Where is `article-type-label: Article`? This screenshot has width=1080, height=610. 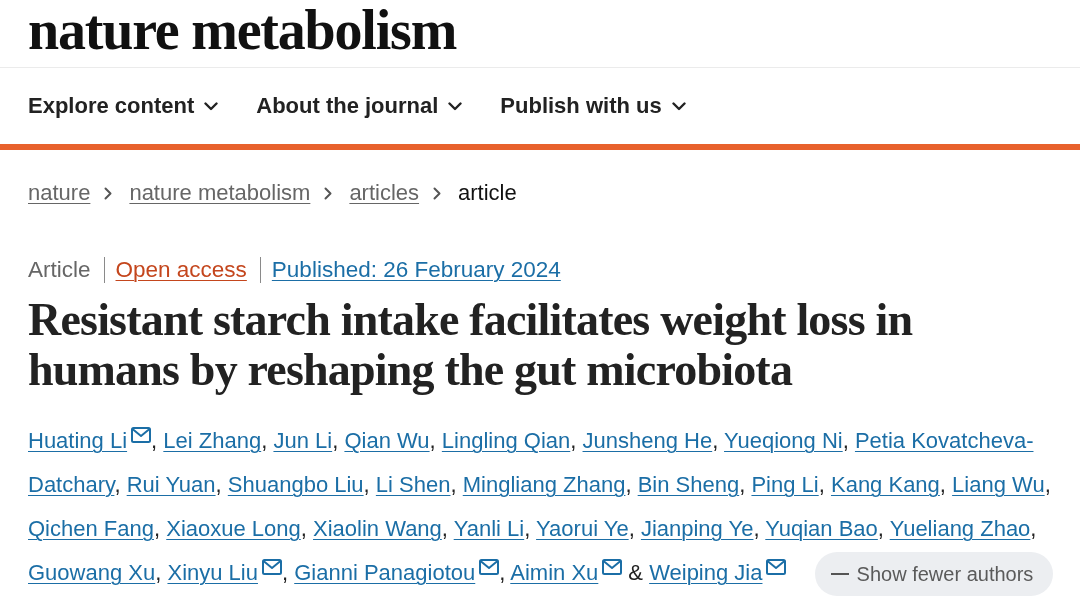 article-type-label: Article is located at coordinates (59, 270).